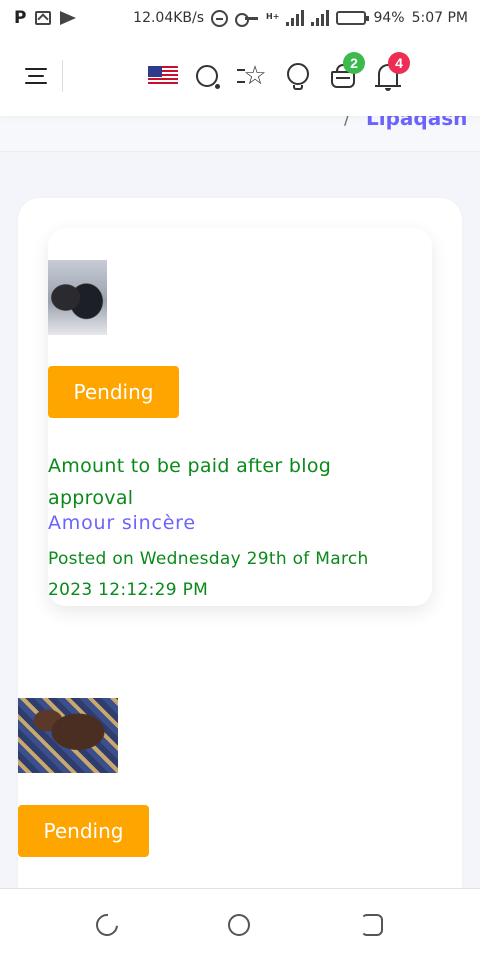 The image size is (480, 960). Describe the element at coordinates (389, 18) in the screenshot. I see `battery-level: 94%` at that location.